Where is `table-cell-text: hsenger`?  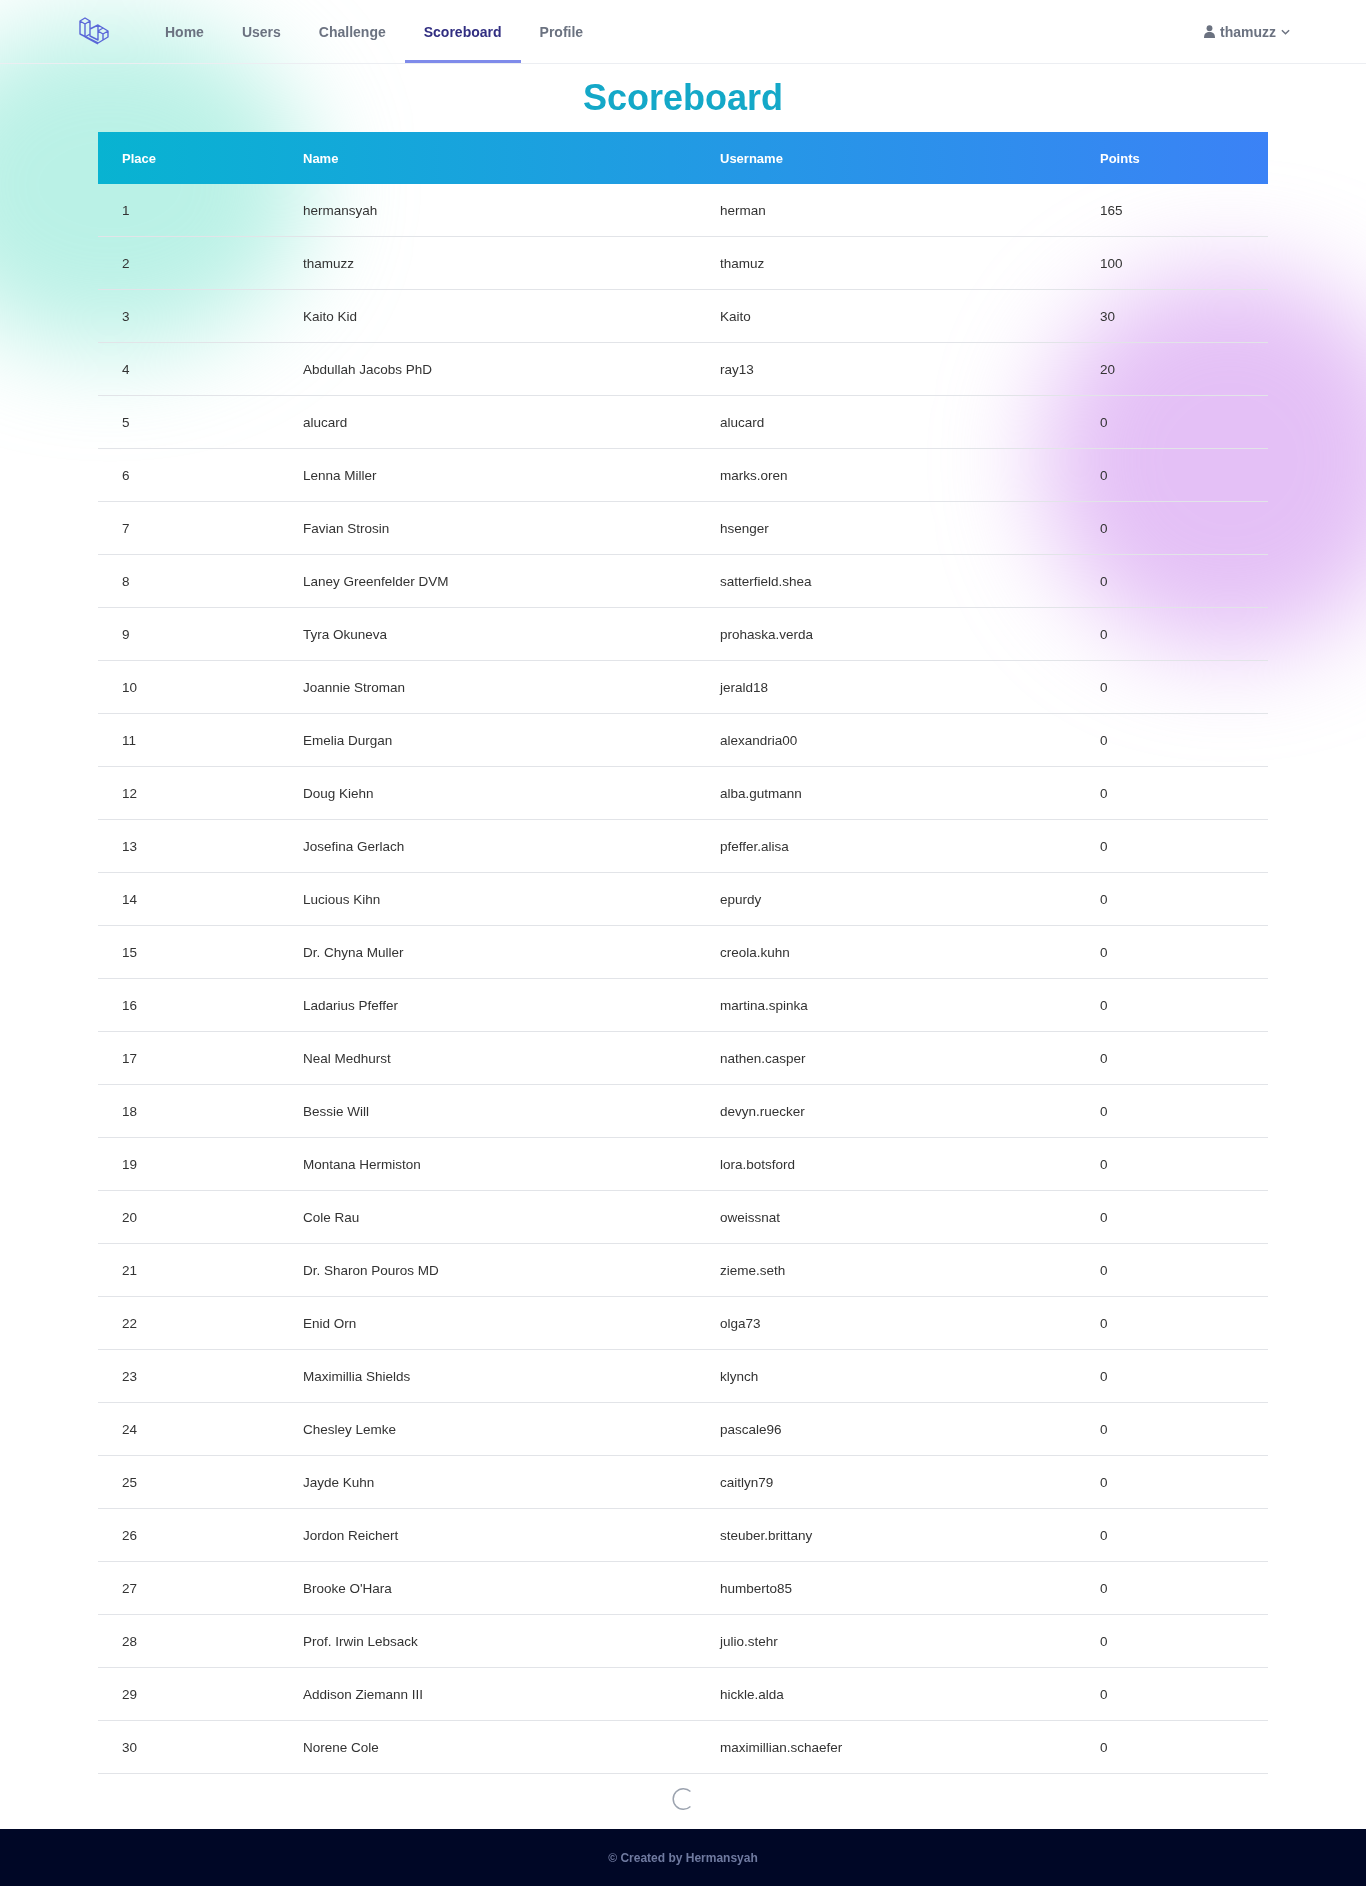 table-cell-text: hsenger is located at coordinates (744, 528).